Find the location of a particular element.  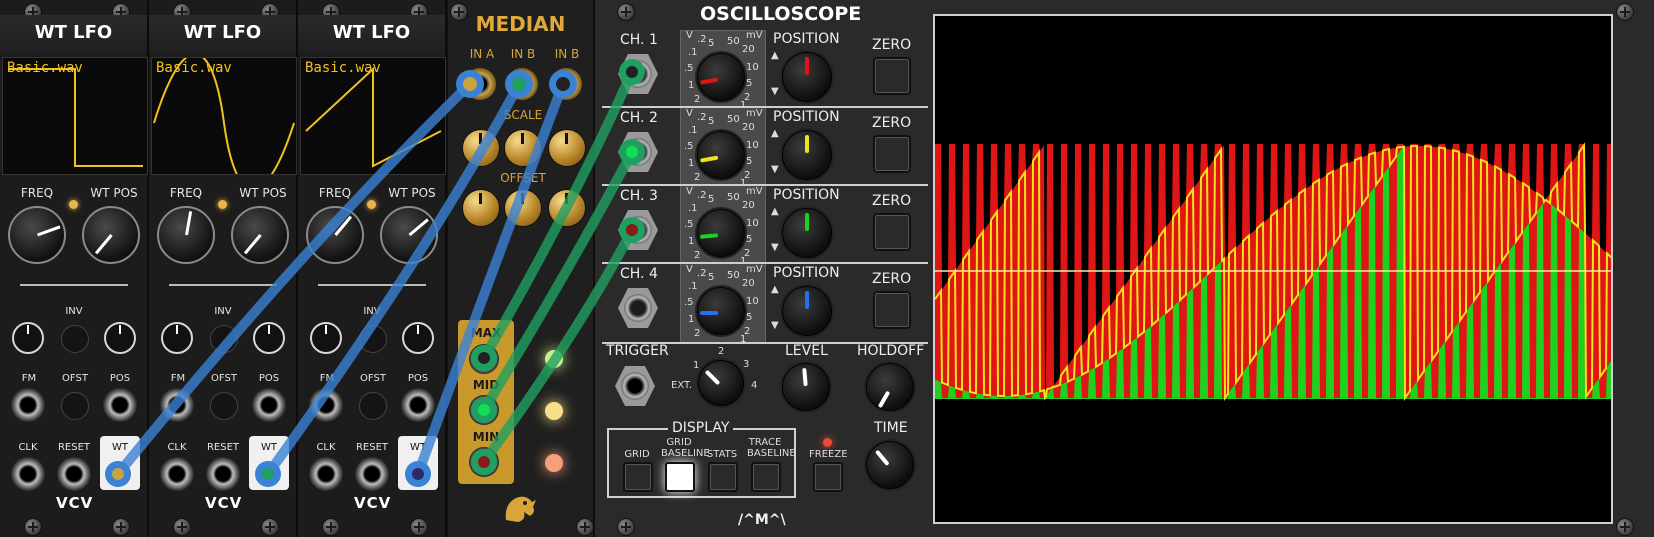

zero-label: ZERO is located at coordinates (892, 45).